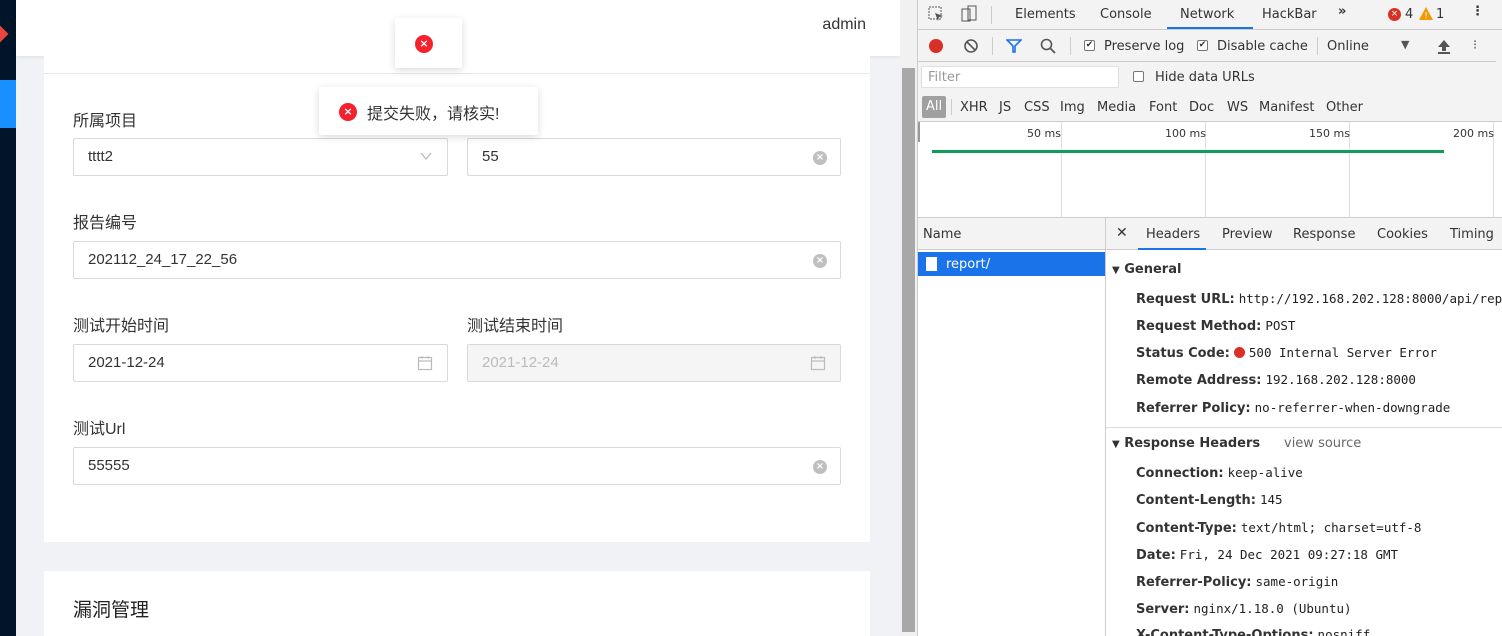 The height and width of the screenshot is (636, 1502). What do you see at coordinates (1304, 427) in the screenshot?
I see `section-divider` at bounding box center [1304, 427].